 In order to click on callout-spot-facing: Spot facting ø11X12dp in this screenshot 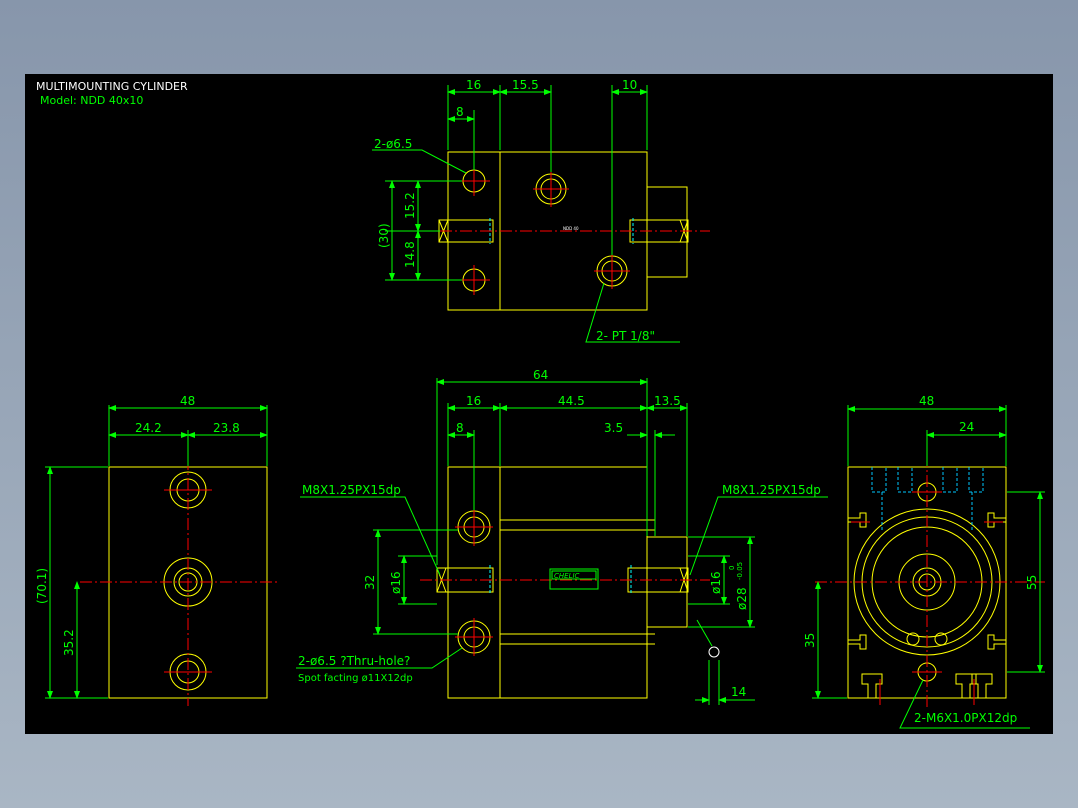, I will do `click(355, 678)`.